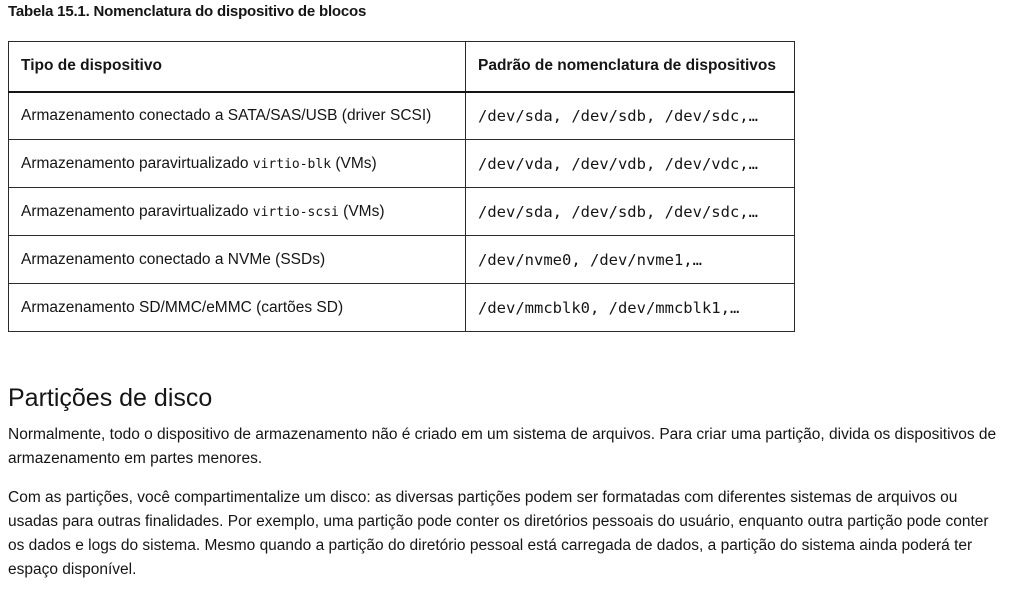 This screenshot has height=590, width=1019. I want to click on section-heading: Partições de disco, so click(110, 398).